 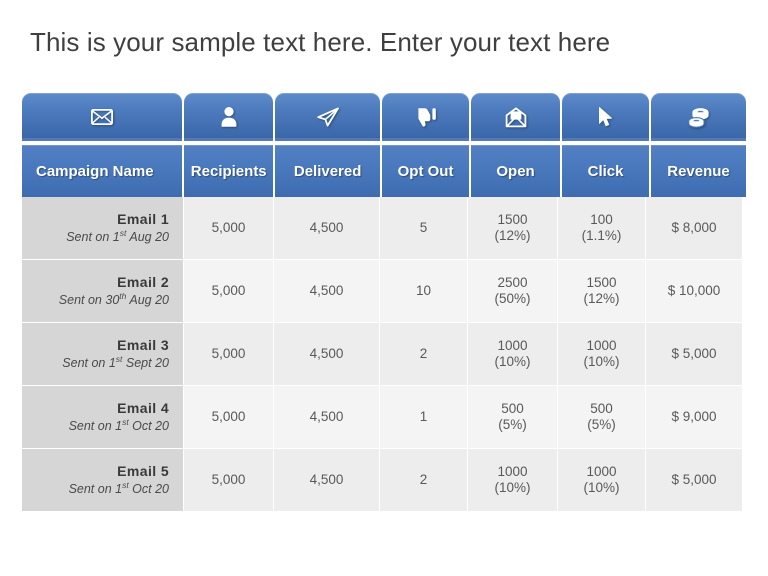 I want to click on cell-click-percent: (1.1%), so click(x=601, y=235).